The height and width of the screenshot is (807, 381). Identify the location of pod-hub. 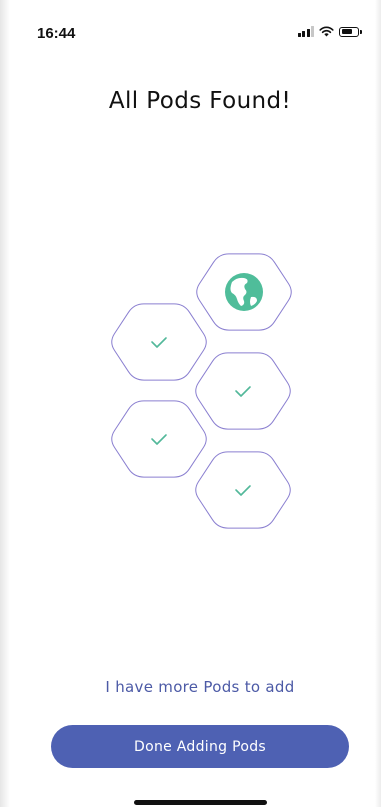
(244, 292).